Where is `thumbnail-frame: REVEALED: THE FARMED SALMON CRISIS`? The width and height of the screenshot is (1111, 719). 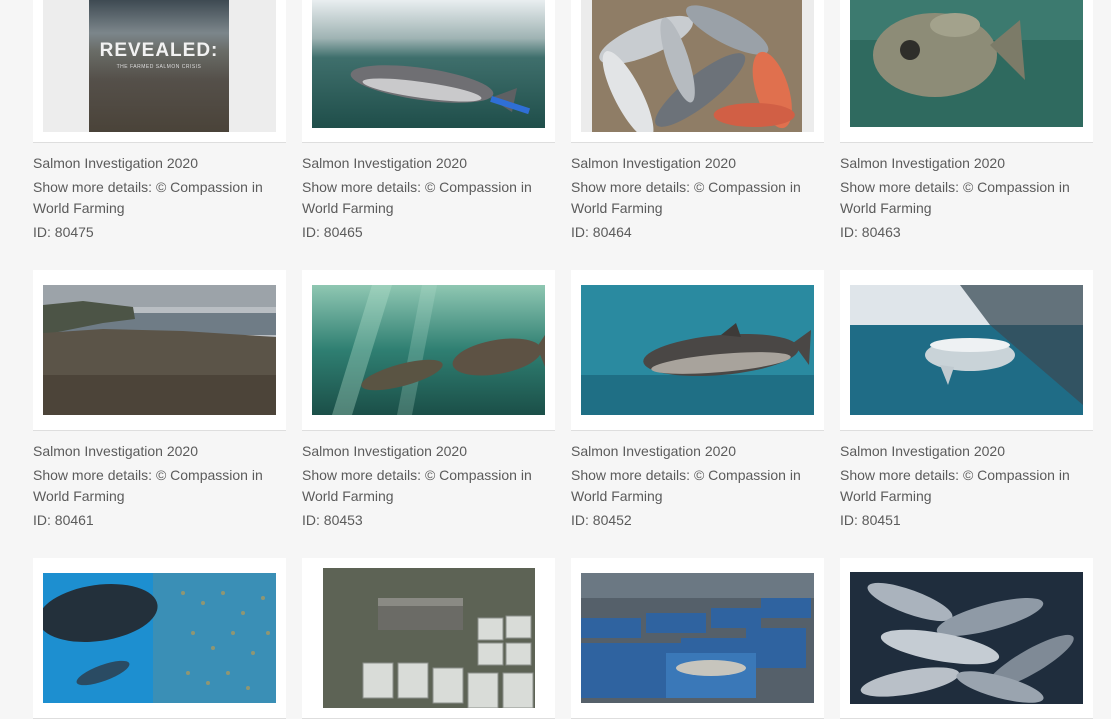
thumbnail-frame: REVEALED: THE FARMED SALMON CRISIS is located at coordinates (159, 71).